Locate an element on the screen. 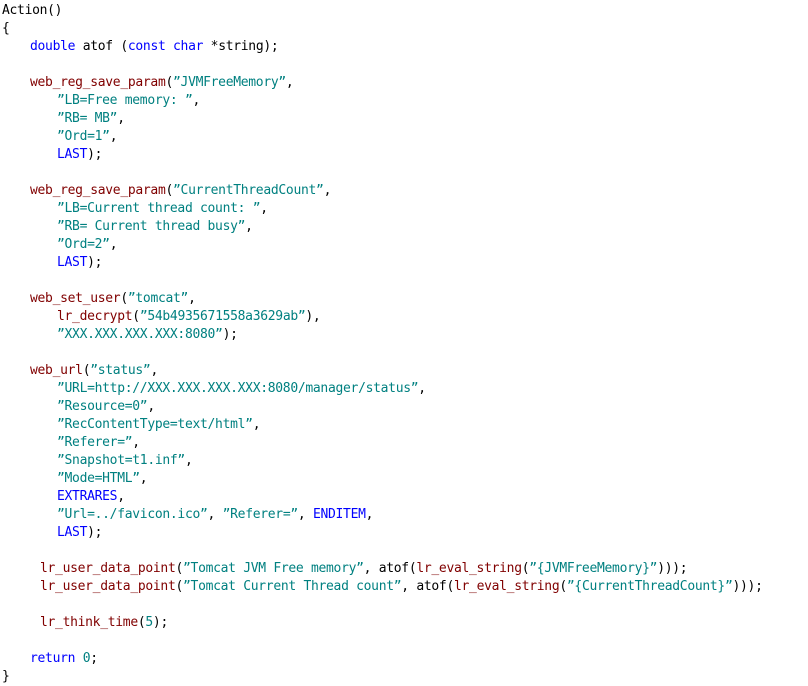  code-line: ”LB=Current thread count: ”, is located at coordinates (405, 209).